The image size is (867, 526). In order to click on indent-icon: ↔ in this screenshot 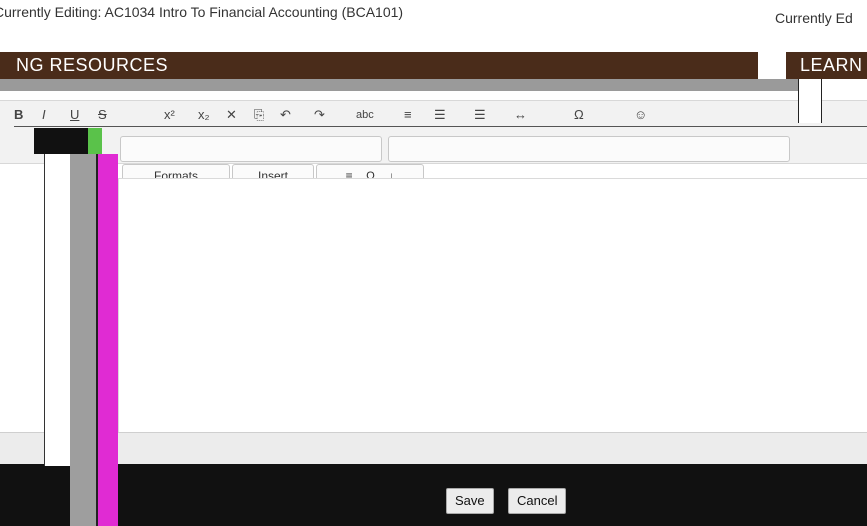, I will do `click(520, 115)`.